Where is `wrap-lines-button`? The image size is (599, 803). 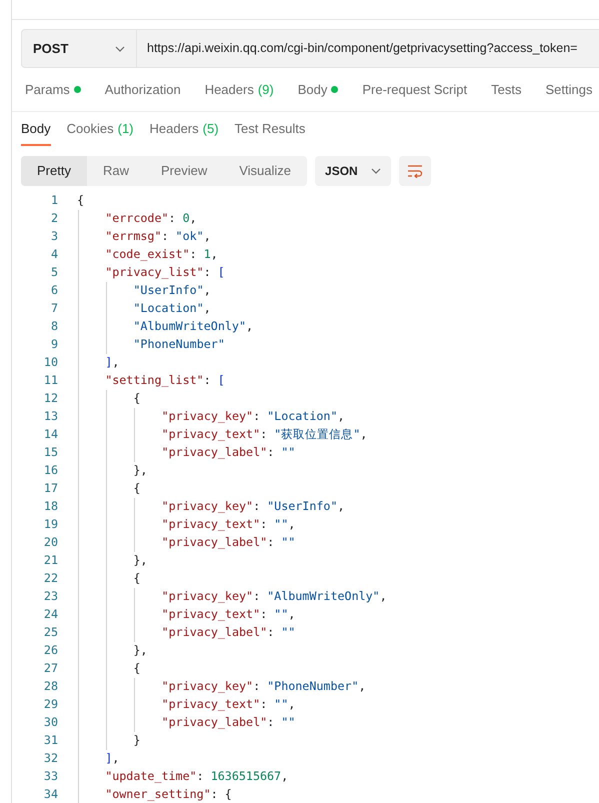 wrap-lines-button is located at coordinates (415, 171).